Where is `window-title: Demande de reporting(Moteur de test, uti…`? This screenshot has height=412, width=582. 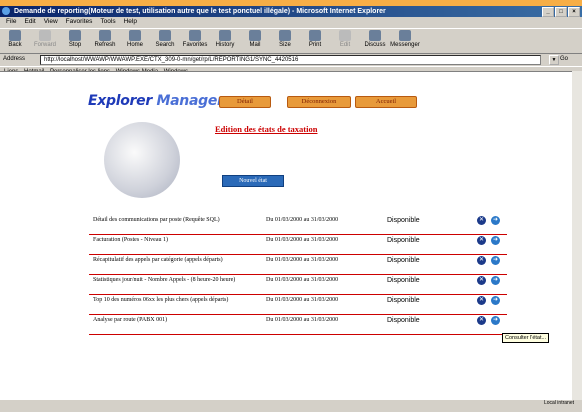 window-title: Demande de reporting(Moteur de test, uti… is located at coordinates (199, 11).